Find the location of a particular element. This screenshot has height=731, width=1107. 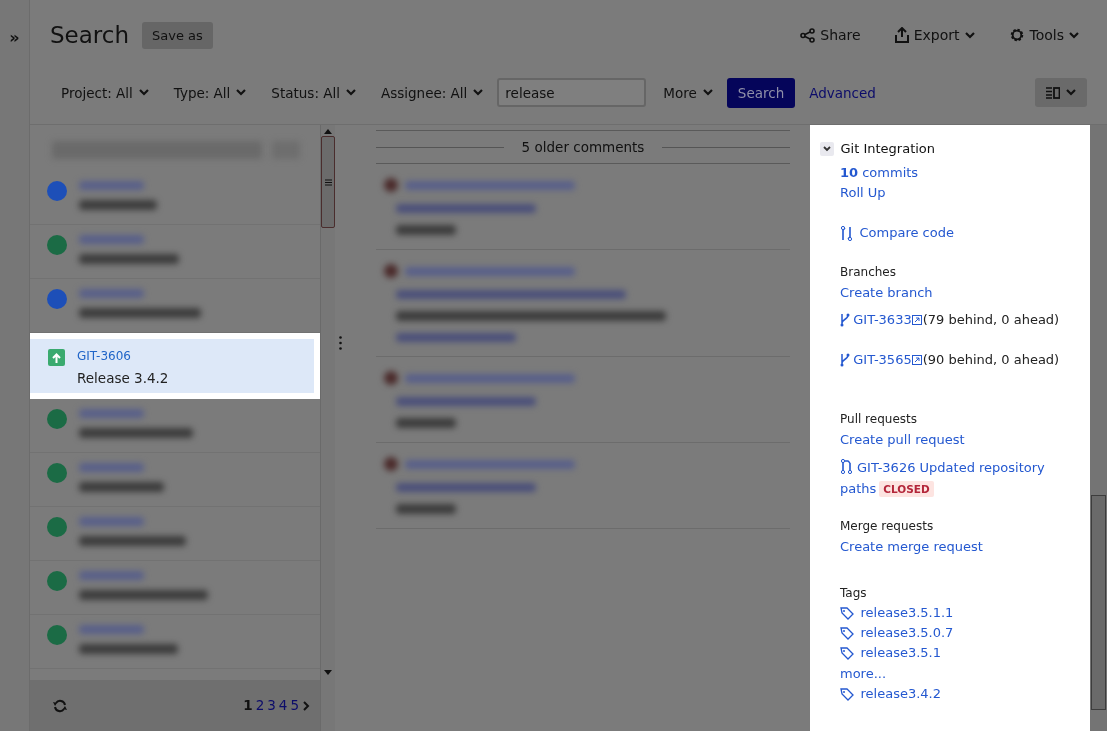

chevron-down-icon is located at coordinates (827, 149).